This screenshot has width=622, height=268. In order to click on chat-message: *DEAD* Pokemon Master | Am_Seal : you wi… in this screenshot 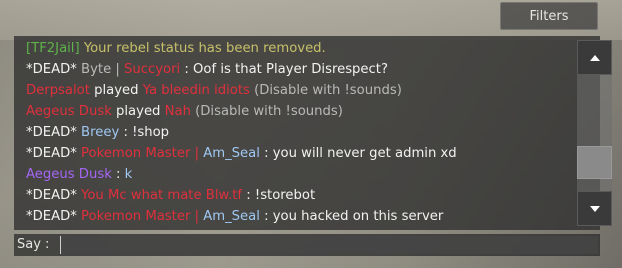, I will do `click(291, 153)`.